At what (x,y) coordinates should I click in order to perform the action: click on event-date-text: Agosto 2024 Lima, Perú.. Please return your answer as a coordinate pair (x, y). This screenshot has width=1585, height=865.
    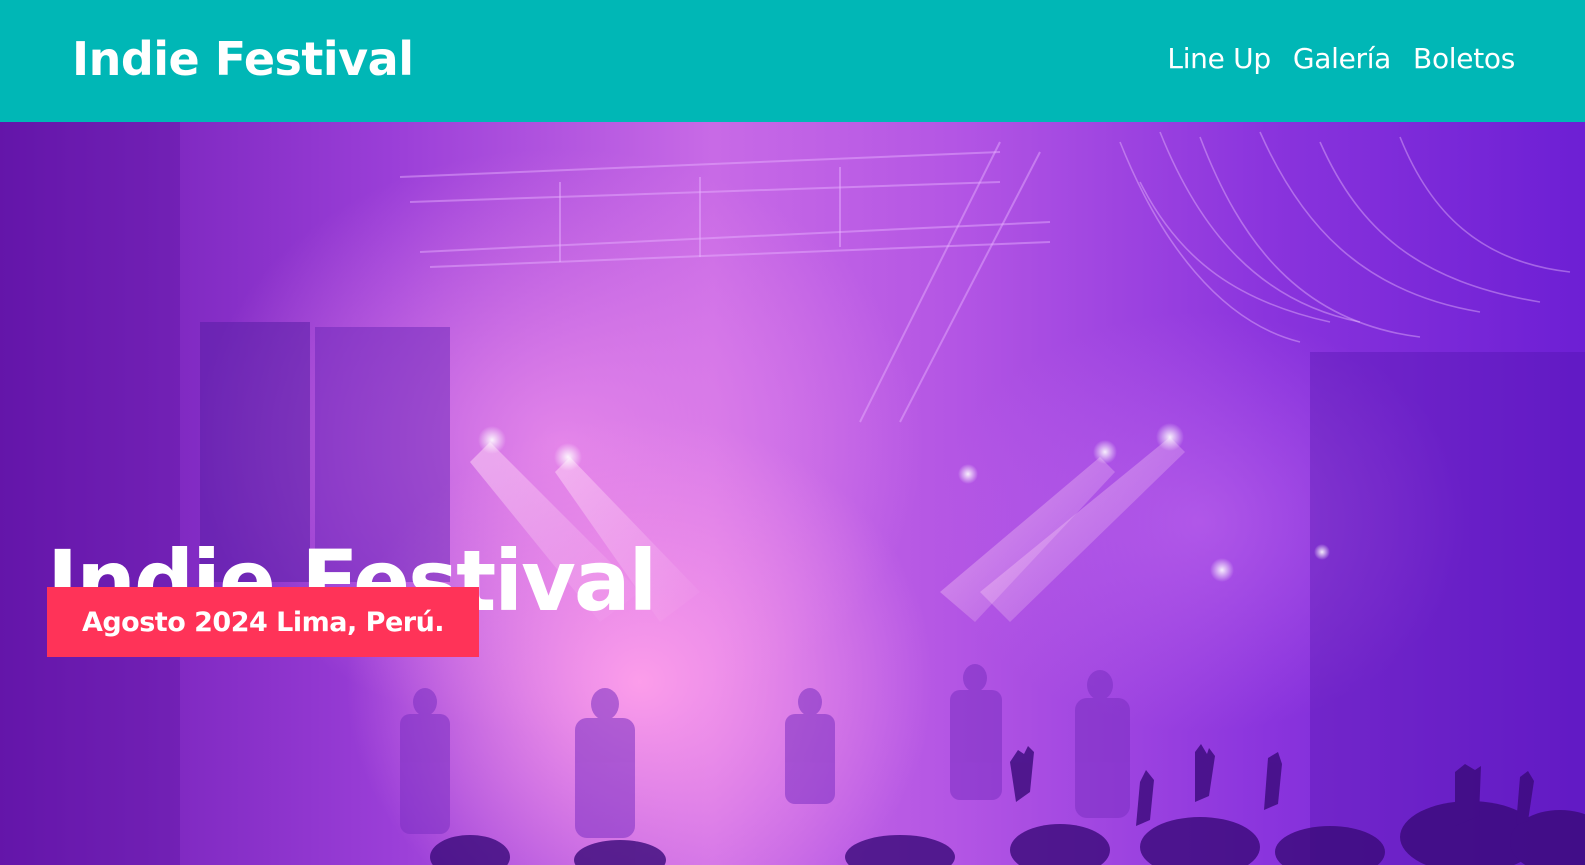
    Looking at the image, I should click on (263, 622).